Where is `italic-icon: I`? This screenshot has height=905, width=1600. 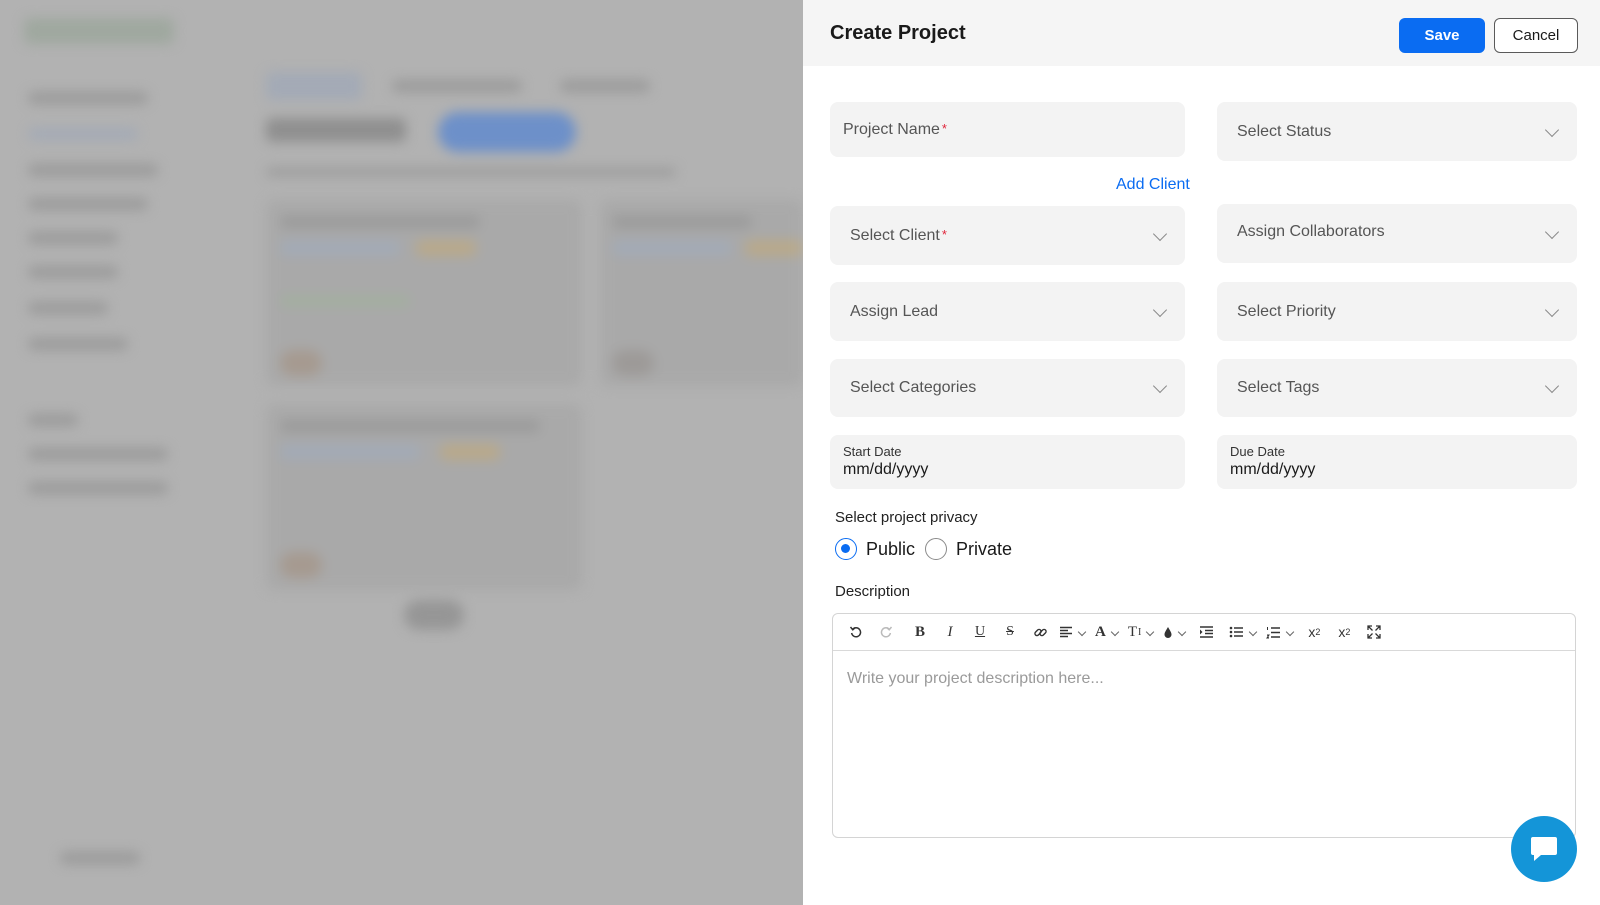
italic-icon: I is located at coordinates (950, 632).